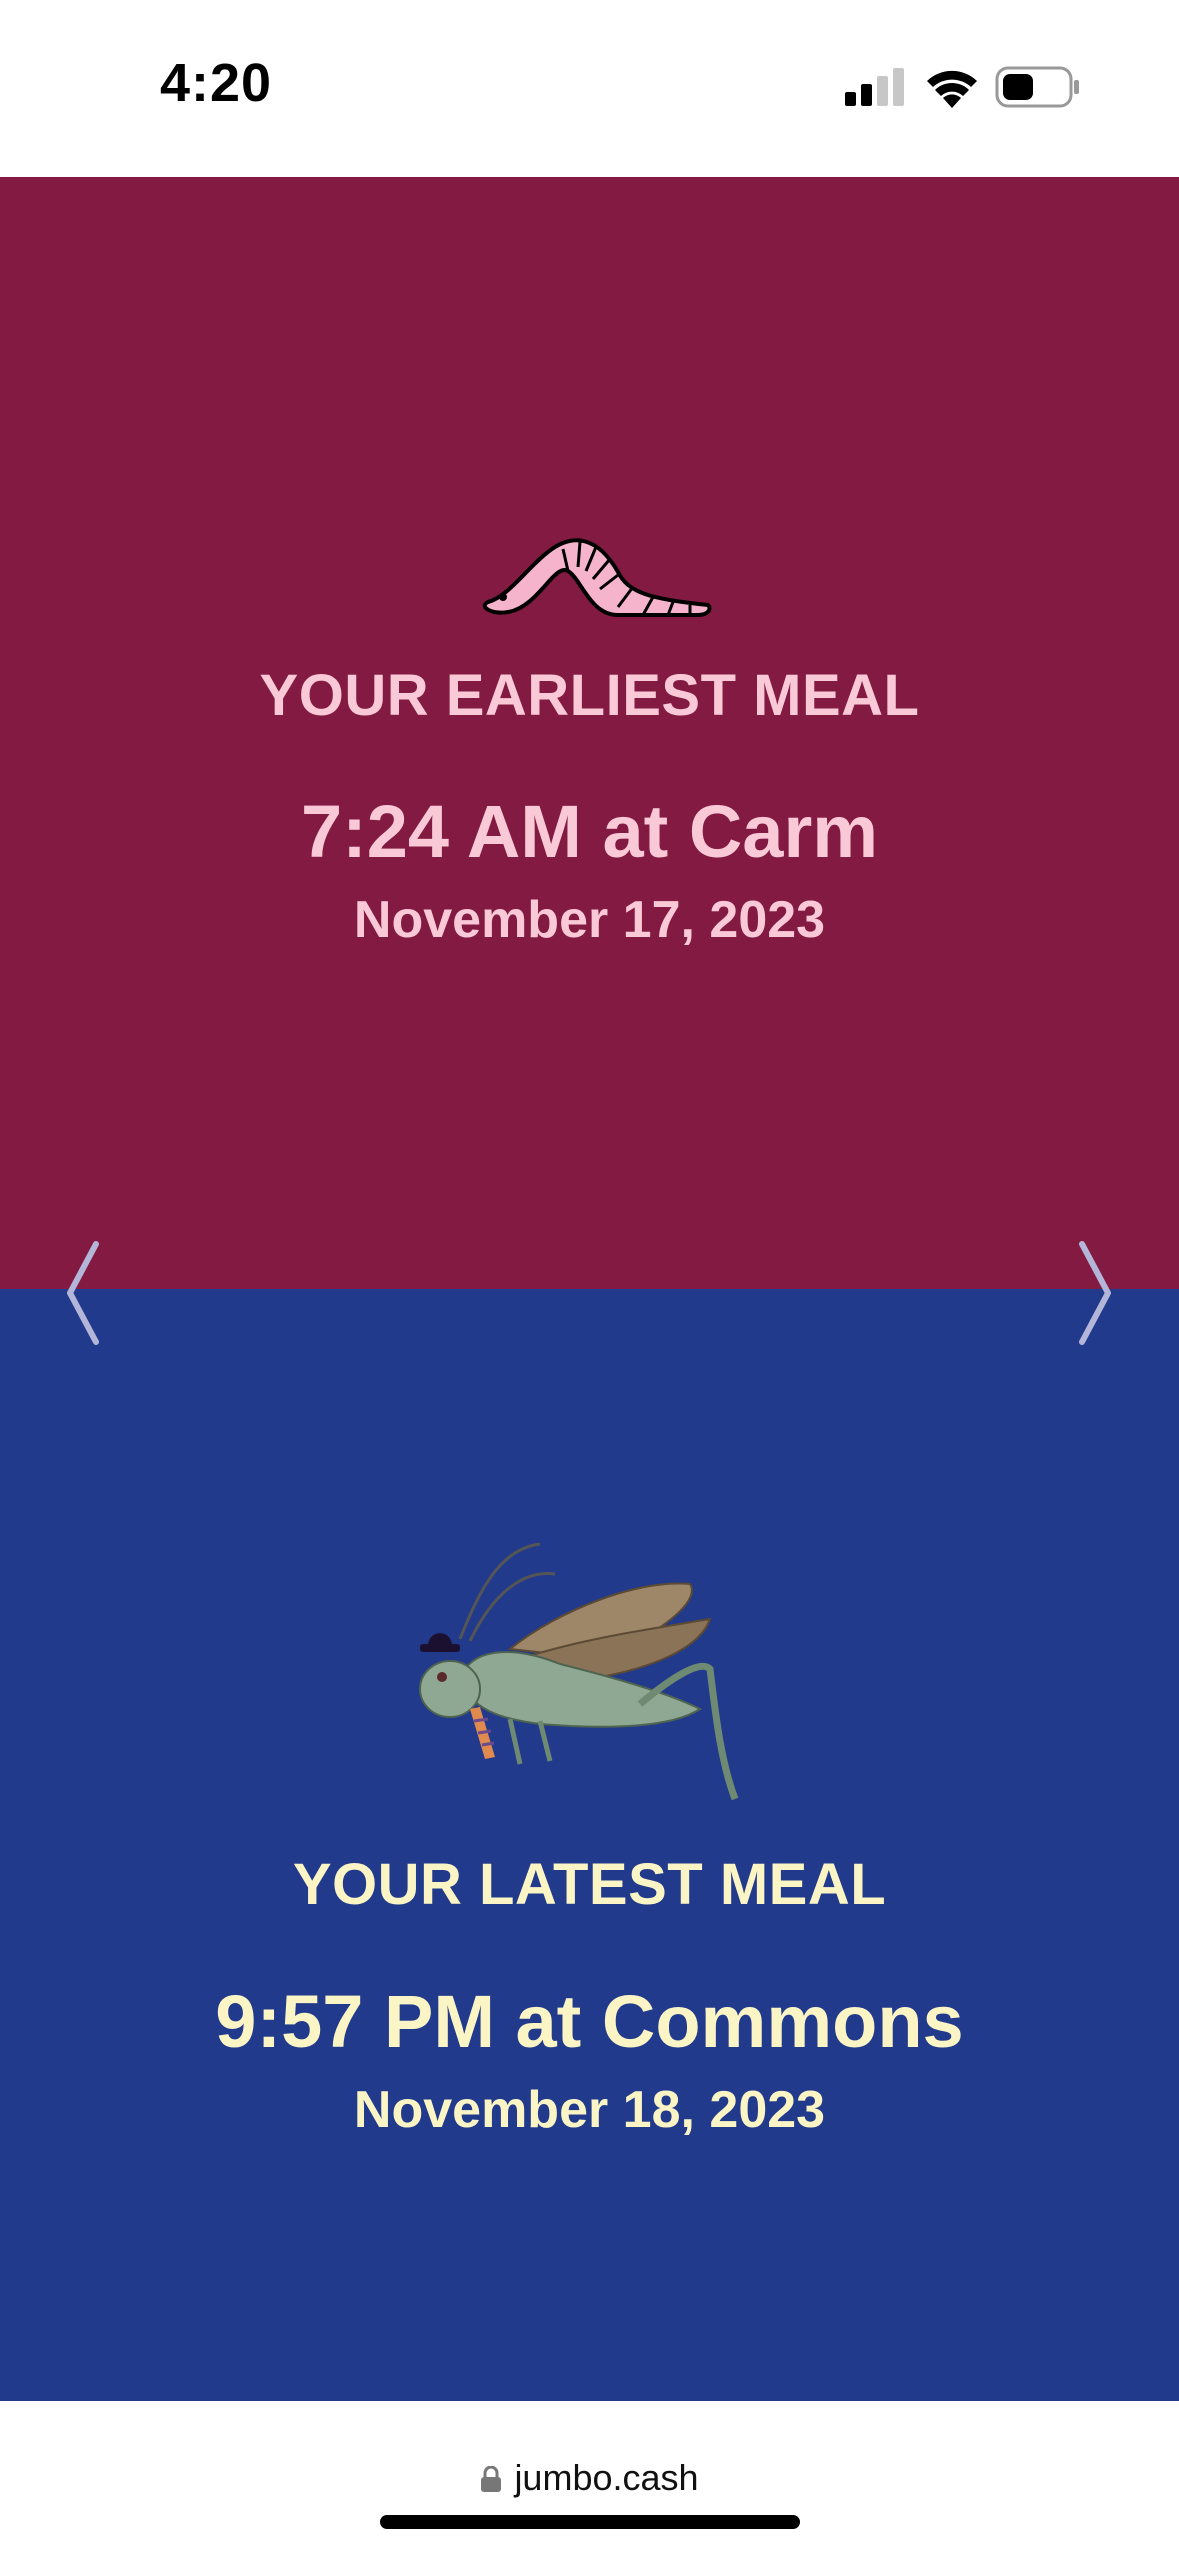  I want to click on cellular-signal-icon, so click(874, 87).